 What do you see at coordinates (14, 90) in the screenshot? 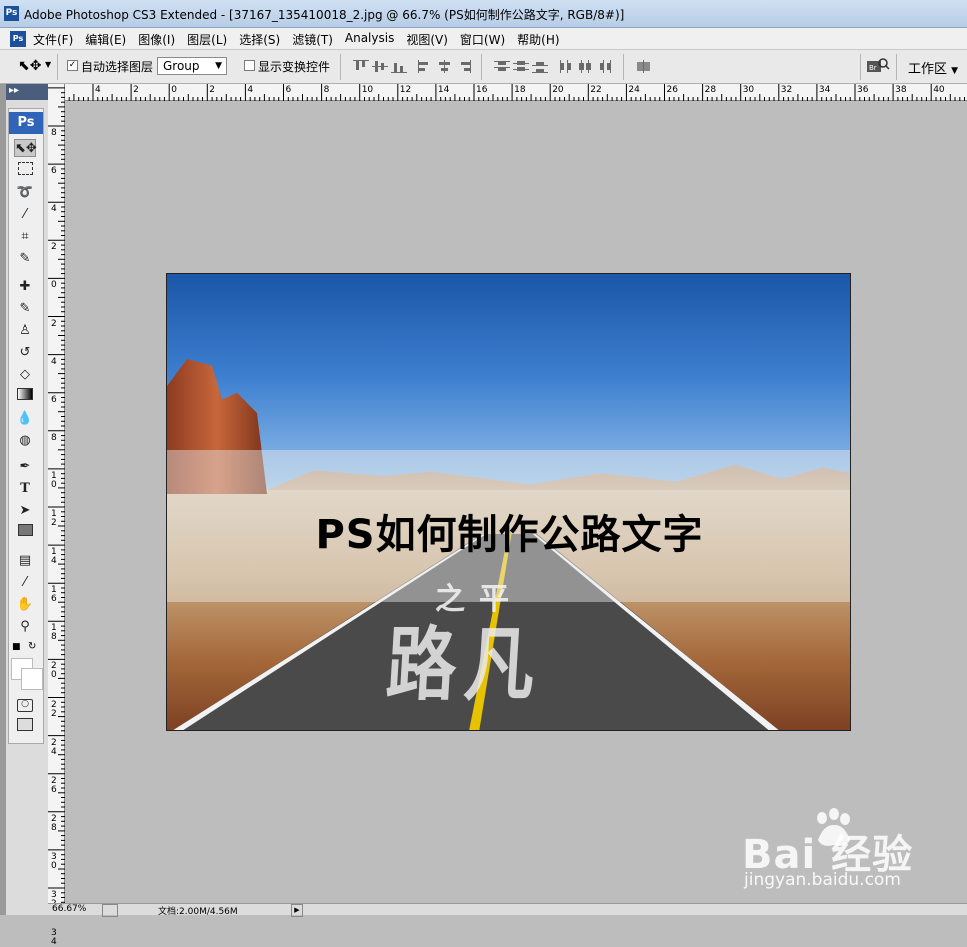
I see `collapse-icon: ▸▸` at bounding box center [14, 90].